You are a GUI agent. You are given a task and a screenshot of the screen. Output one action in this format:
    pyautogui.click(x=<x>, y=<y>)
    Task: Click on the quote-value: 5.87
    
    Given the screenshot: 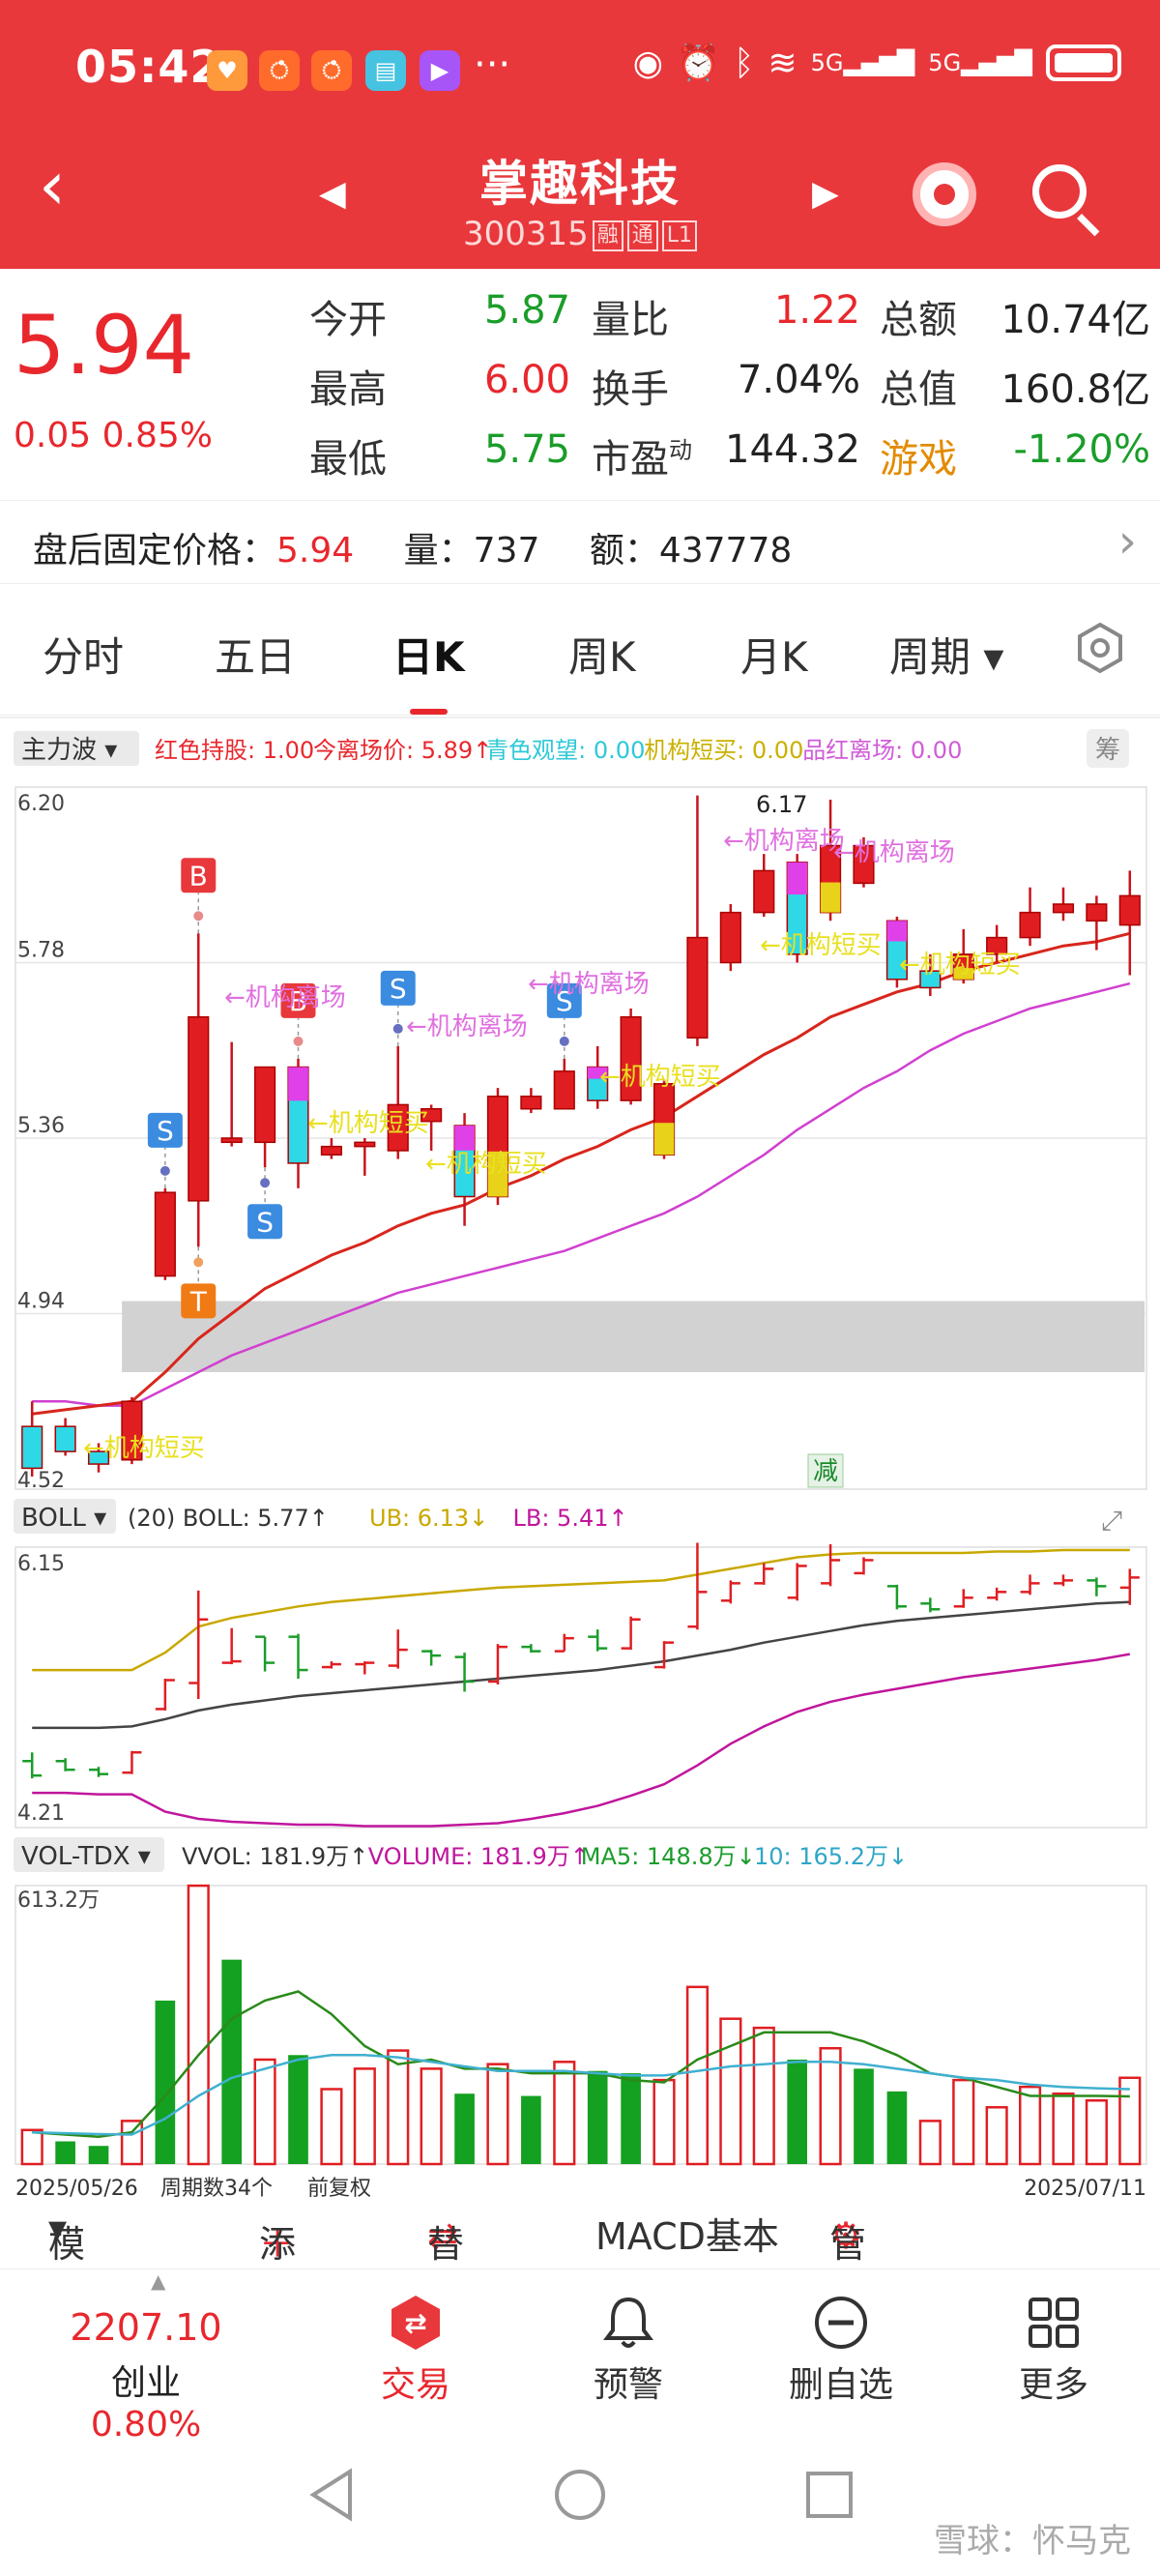 What is the action you would take?
    pyautogui.click(x=526, y=310)
    